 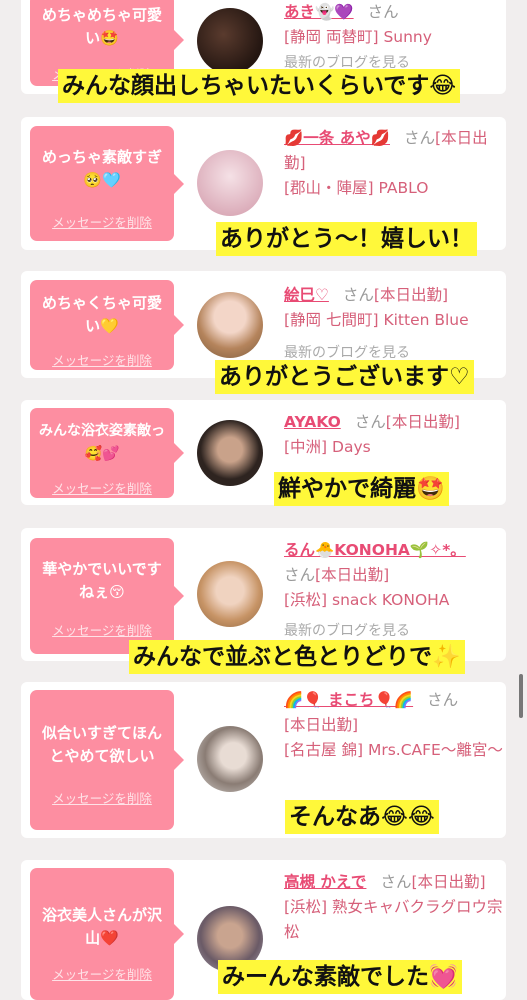 I want to click on scrollbar, so click(x=521, y=696).